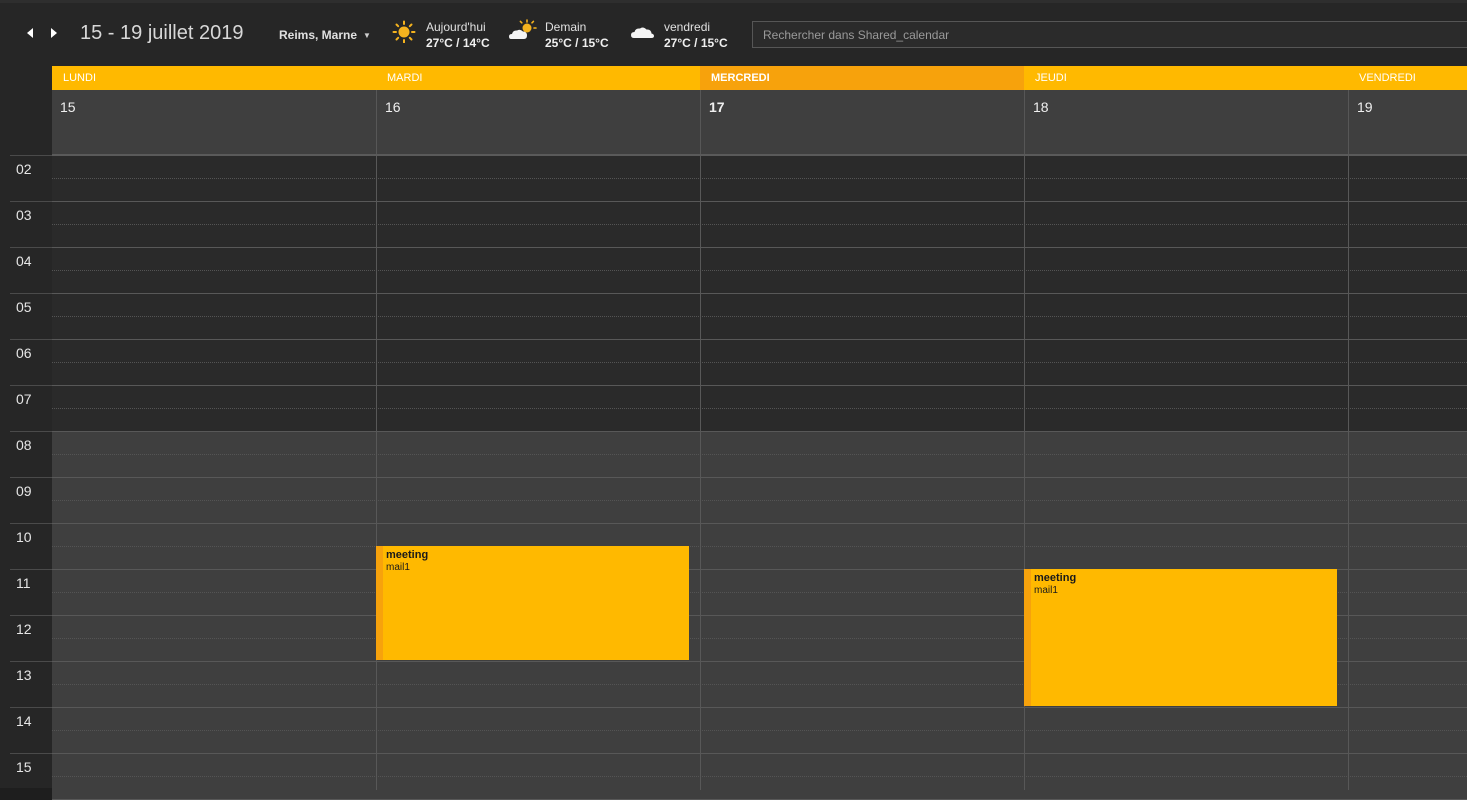 The image size is (1467, 800). Describe the element at coordinates (566, 27) in the screenshot. I see `weather-day-label: Demain` at that location.